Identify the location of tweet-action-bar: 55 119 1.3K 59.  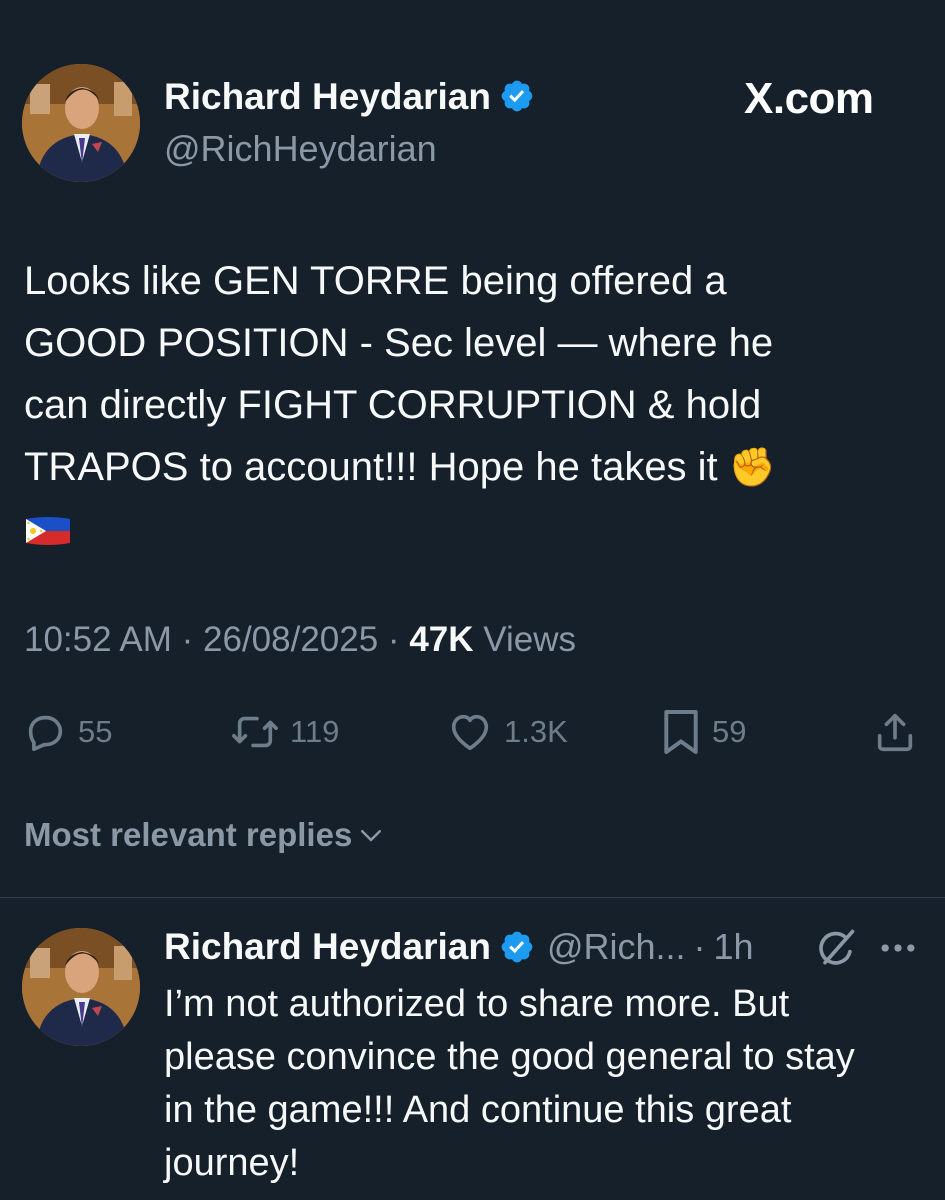
(472, 732).